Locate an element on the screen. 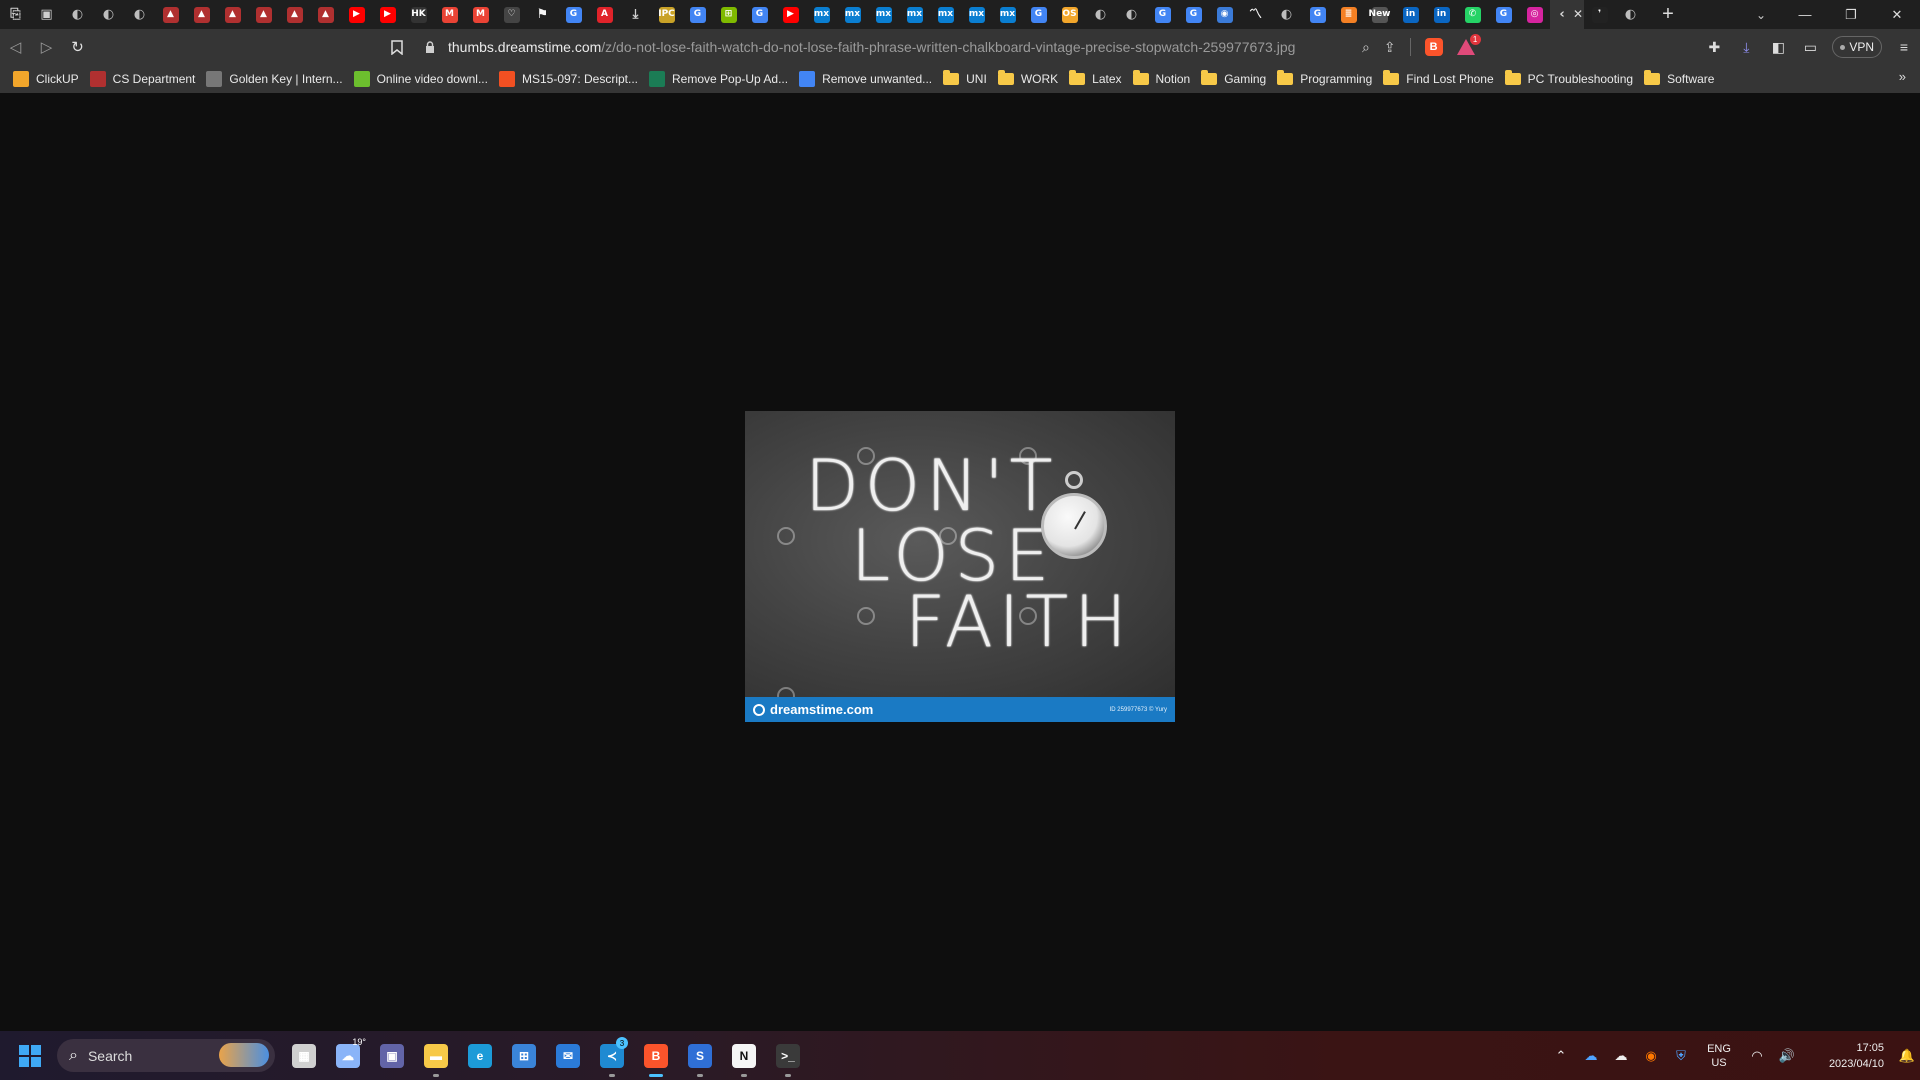 This screenshot has height=1080, width=1920. new-tab-button: + is located at coordinates (1668, 14).